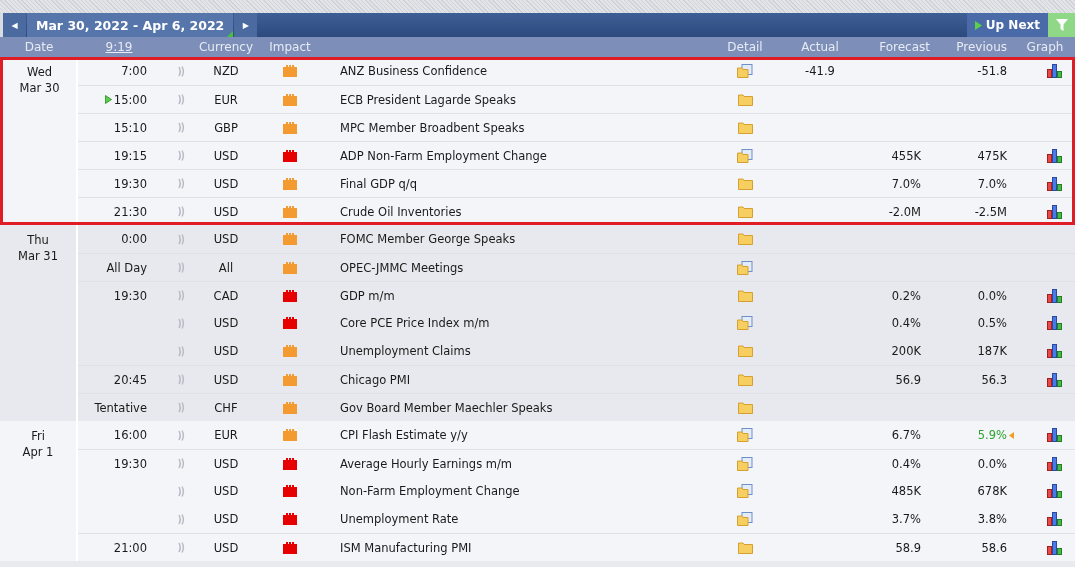  Describe the element at coordinates (130, 435) in the screenshot. I see `event-time: 16:00` at that location.